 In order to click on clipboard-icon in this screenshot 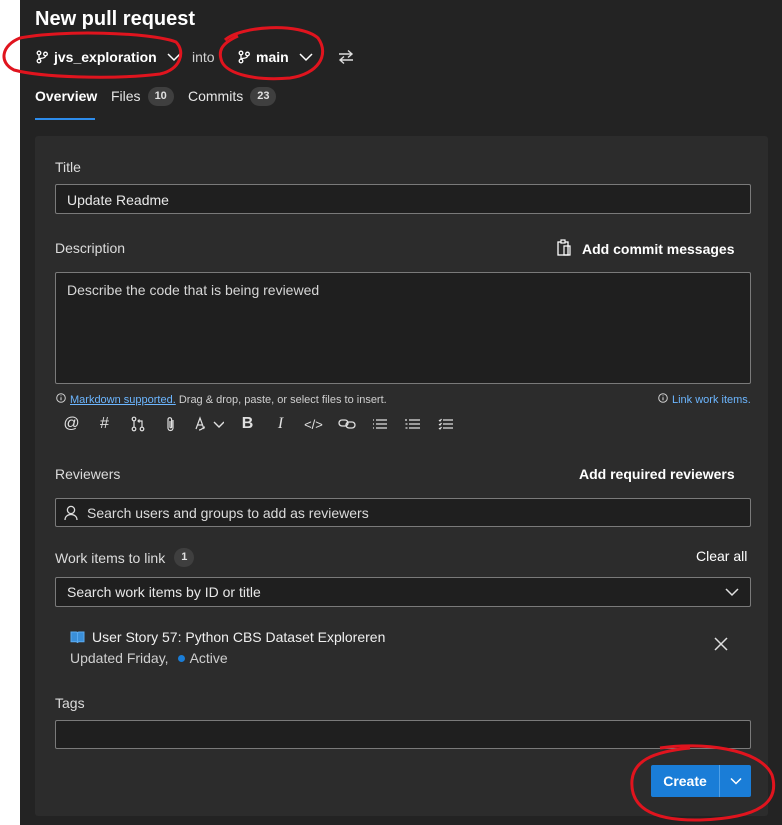, I will do `click(564, 249)`.